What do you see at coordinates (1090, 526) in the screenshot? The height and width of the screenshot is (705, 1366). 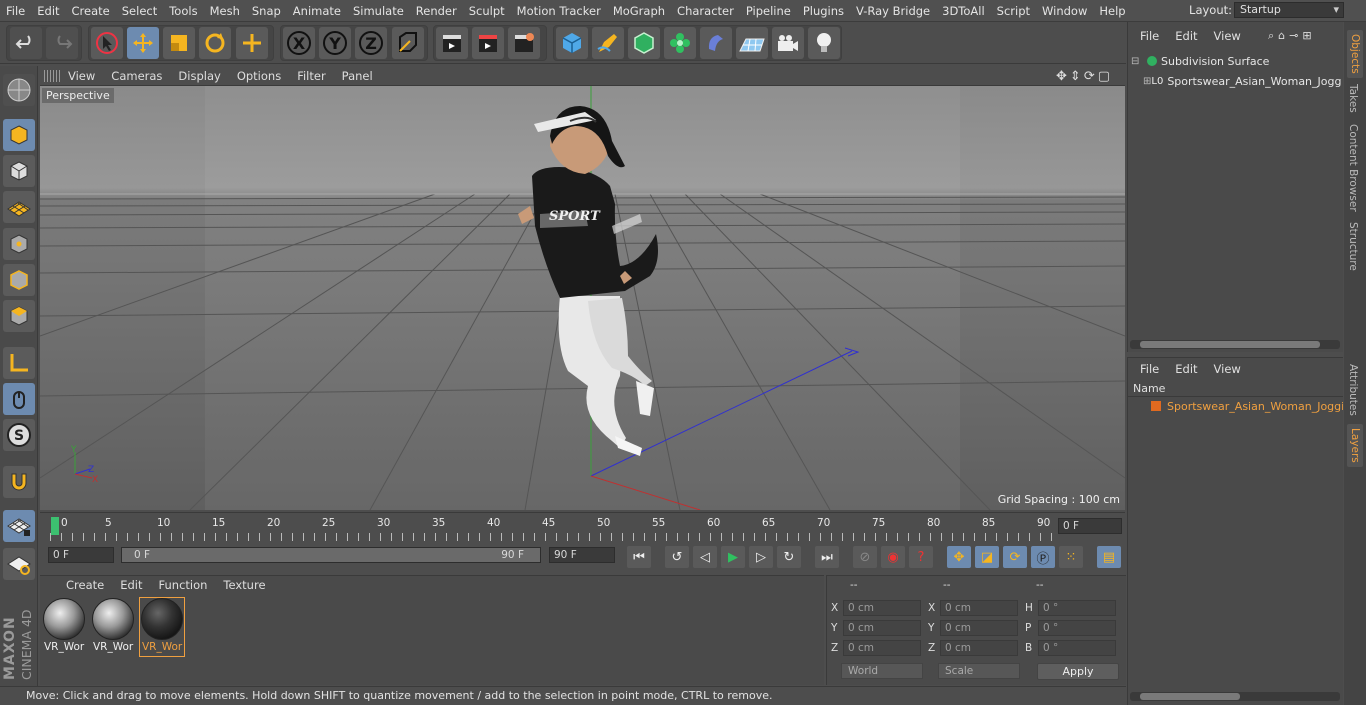 I see `current-frame-field: 0 F` at bounding box center [1090, 526].